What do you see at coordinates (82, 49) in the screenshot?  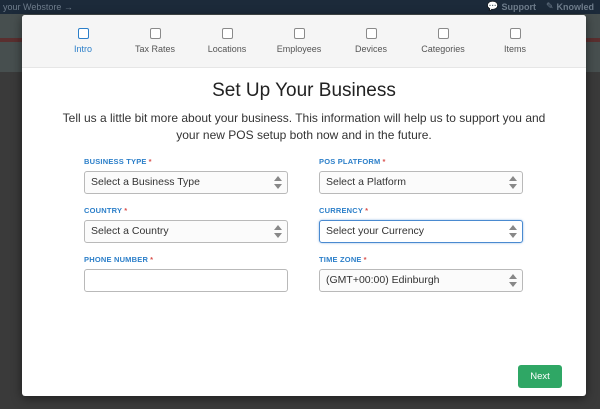 I see `step-label: Intro` at bounding box center [82, 49].